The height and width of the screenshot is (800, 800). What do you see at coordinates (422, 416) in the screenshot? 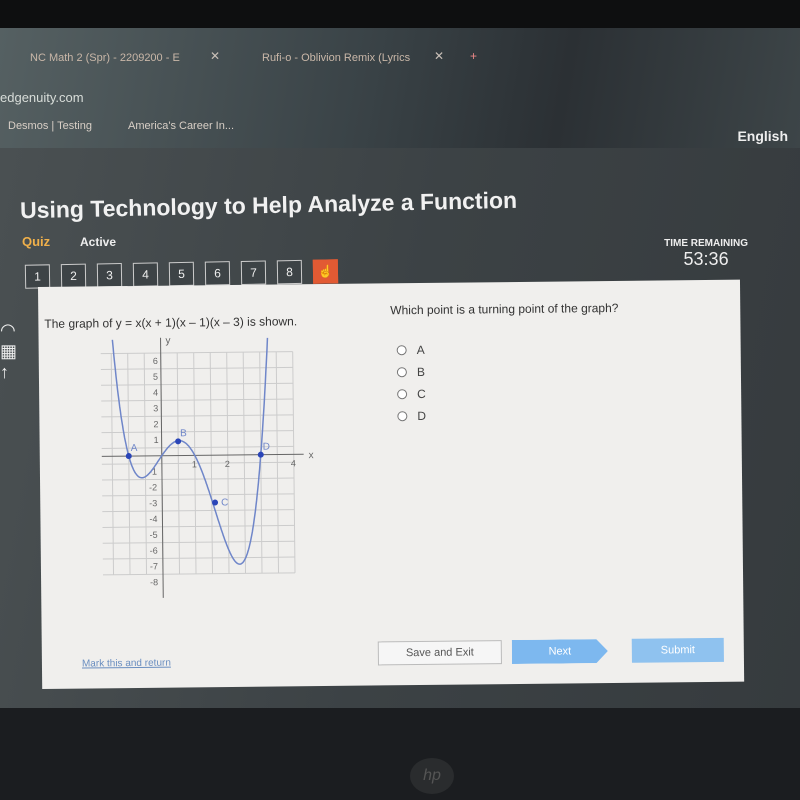
I see `option-label: D` at bounding box center [422, 416].